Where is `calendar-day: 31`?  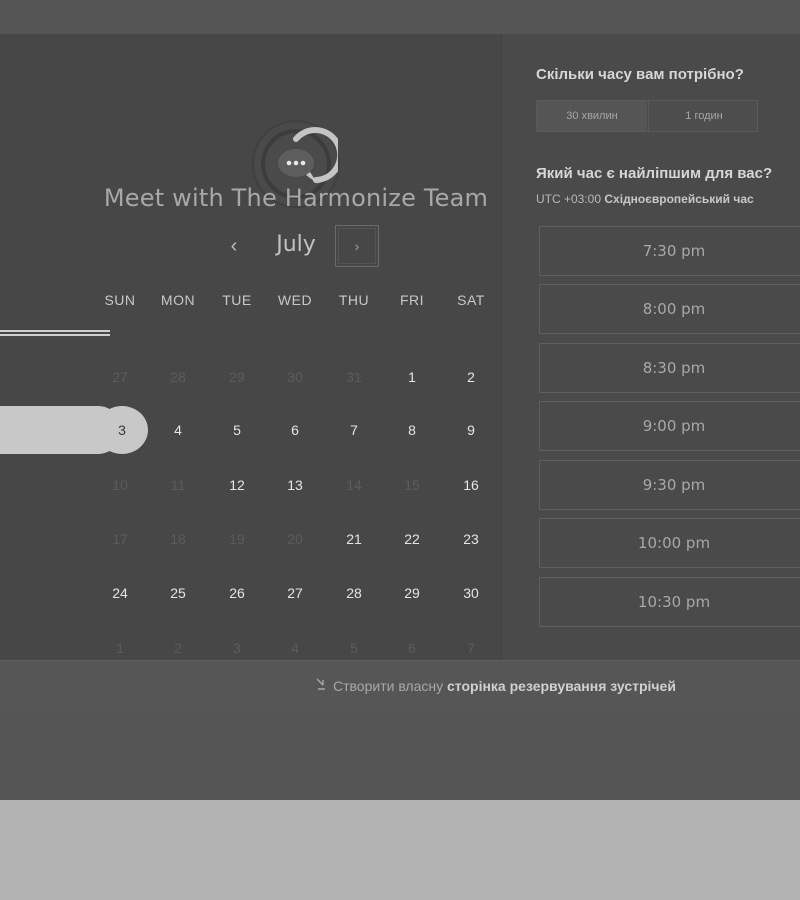
calendar-day: 31 is located at coordinates (354, 377).